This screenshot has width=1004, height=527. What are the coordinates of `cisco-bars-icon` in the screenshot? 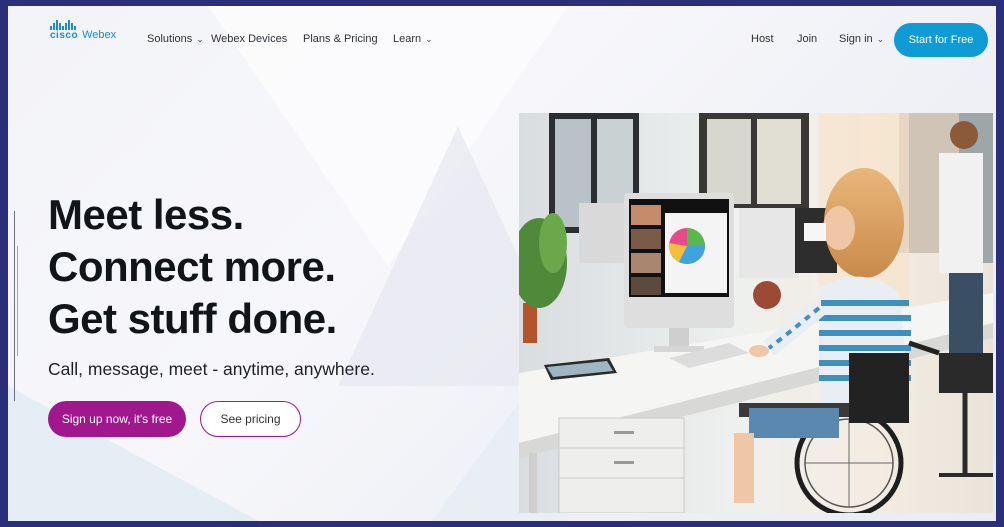 It's located at (63, 25).